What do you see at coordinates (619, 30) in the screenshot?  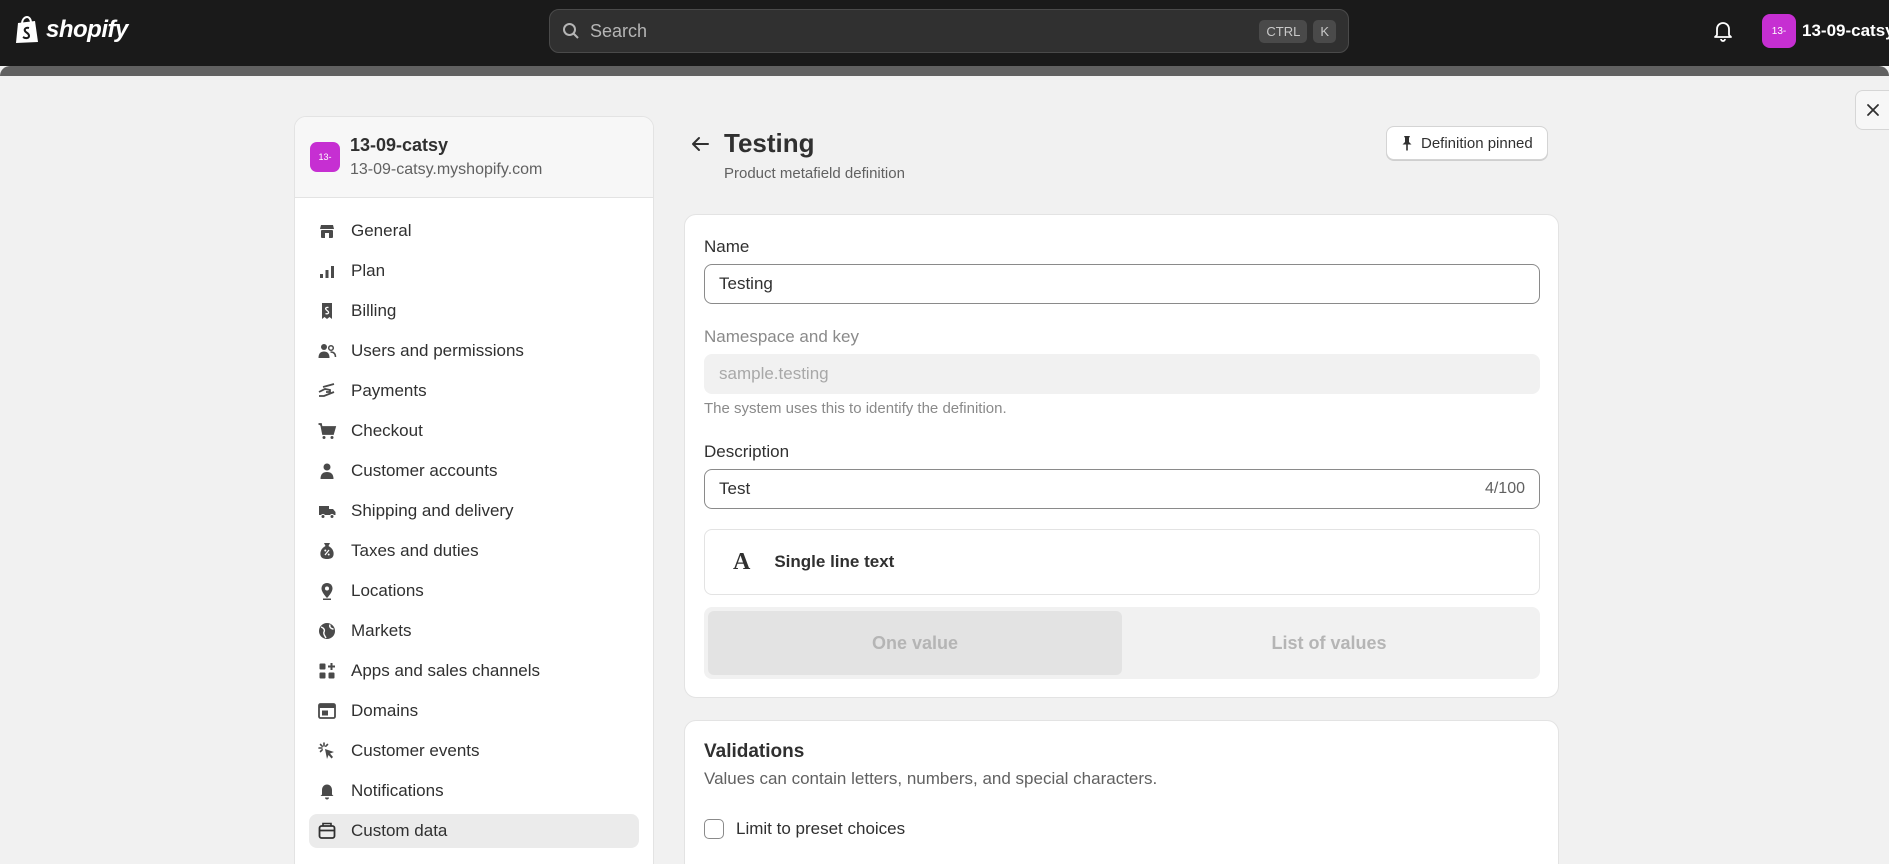 I see `search-placeholder: Search` at bounding box center [619, 30].